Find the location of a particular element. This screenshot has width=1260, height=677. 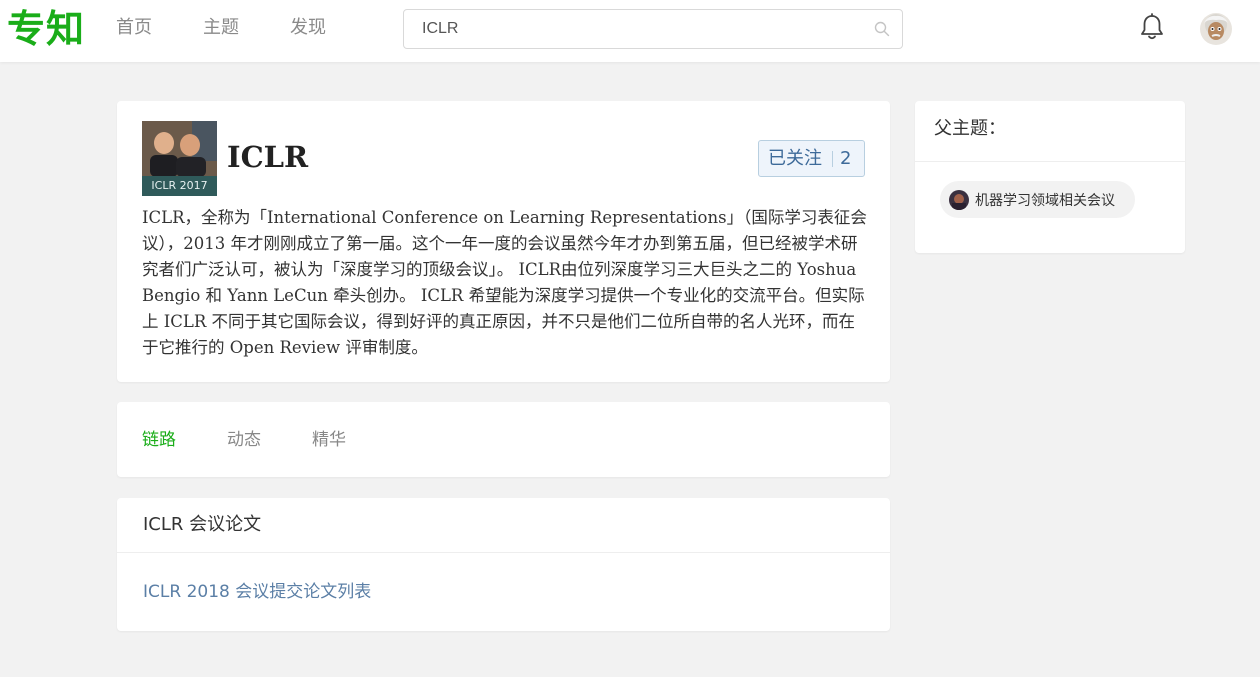

search-box is located at coordinates (653, 29).